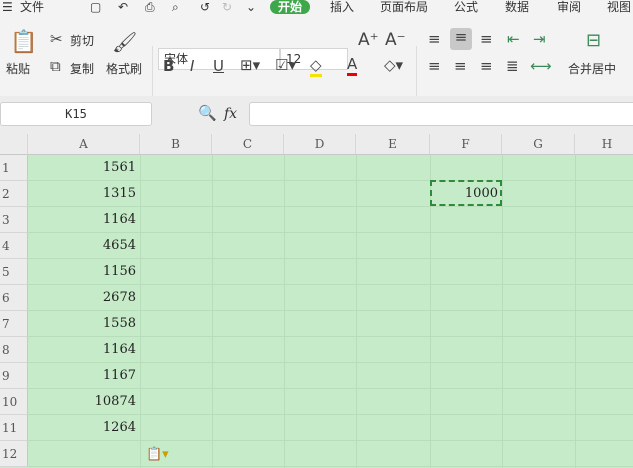  What do you see at coordinates (14, 402) in the screenshot?
I see `row-header: 10` at bounding box center [14, 402].